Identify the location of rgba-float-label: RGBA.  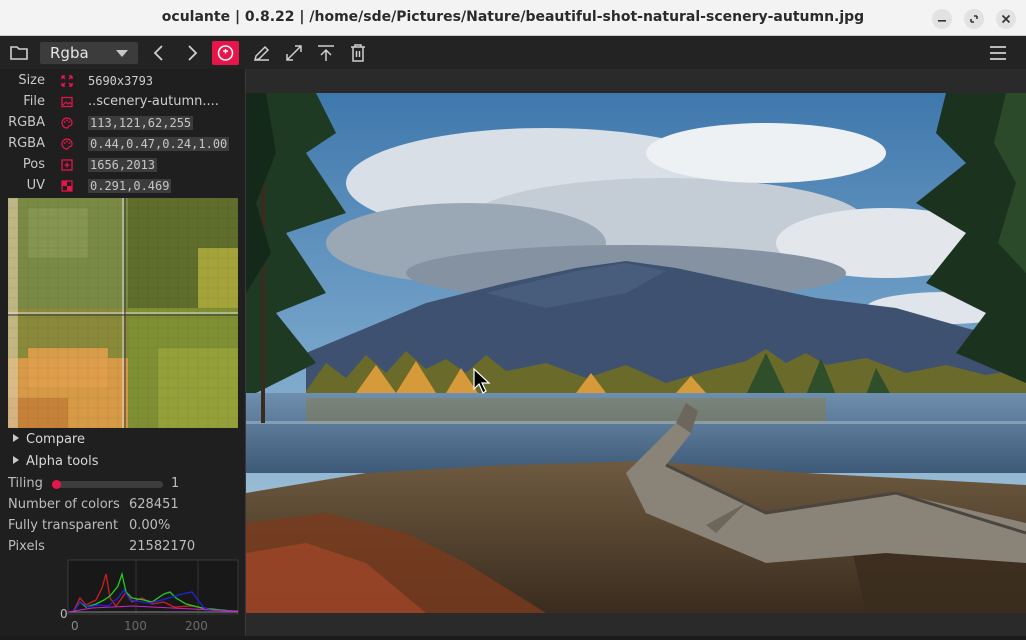
(26, 143).